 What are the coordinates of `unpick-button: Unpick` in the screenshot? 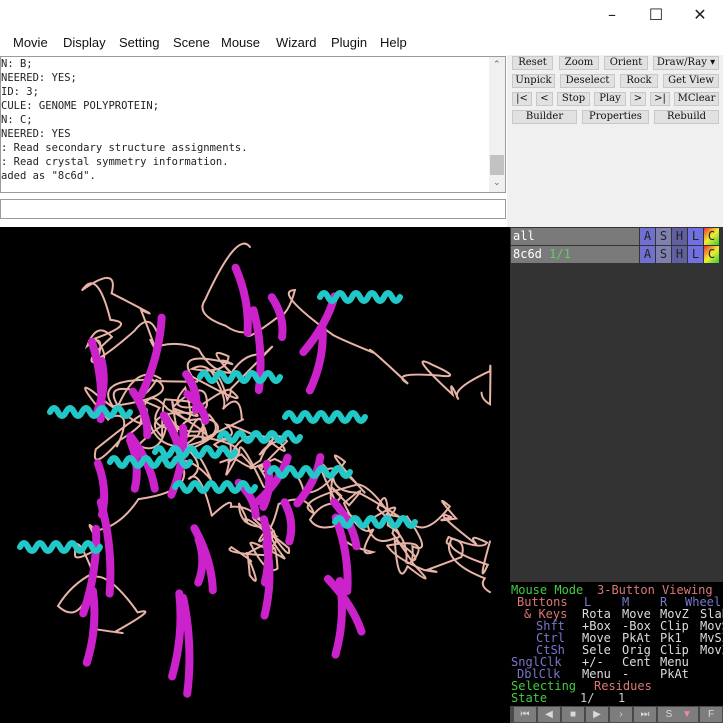 It's located at (533, 81).